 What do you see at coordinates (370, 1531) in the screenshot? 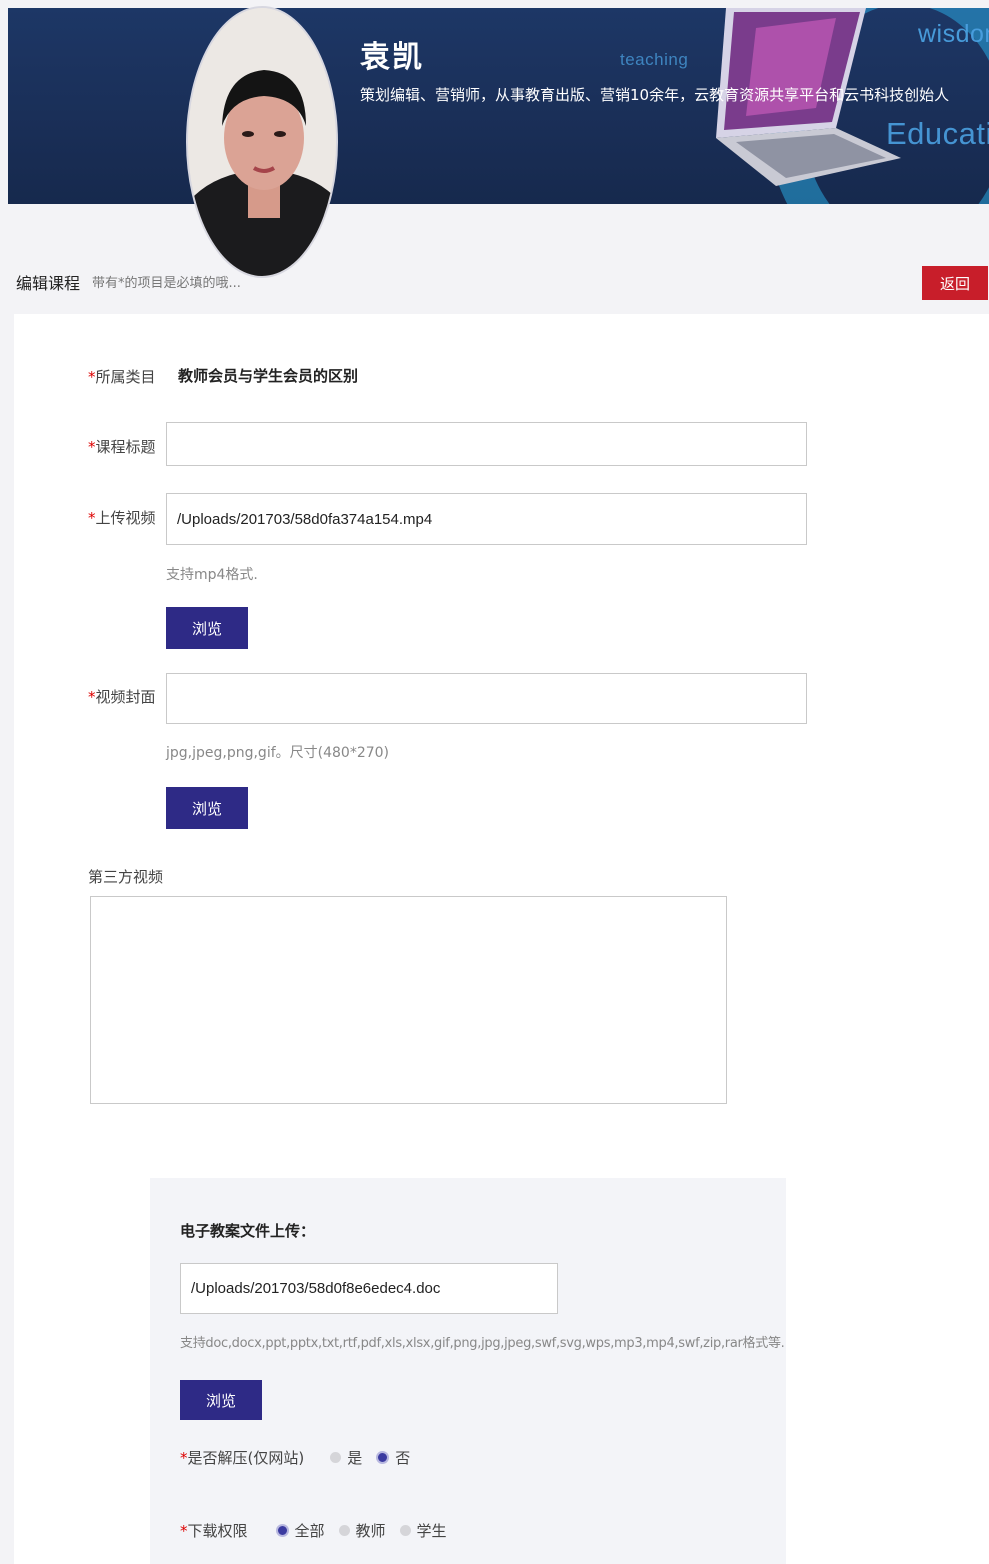
I see `permission-teacher-label: 教师` at bounding box center [370, 1531].